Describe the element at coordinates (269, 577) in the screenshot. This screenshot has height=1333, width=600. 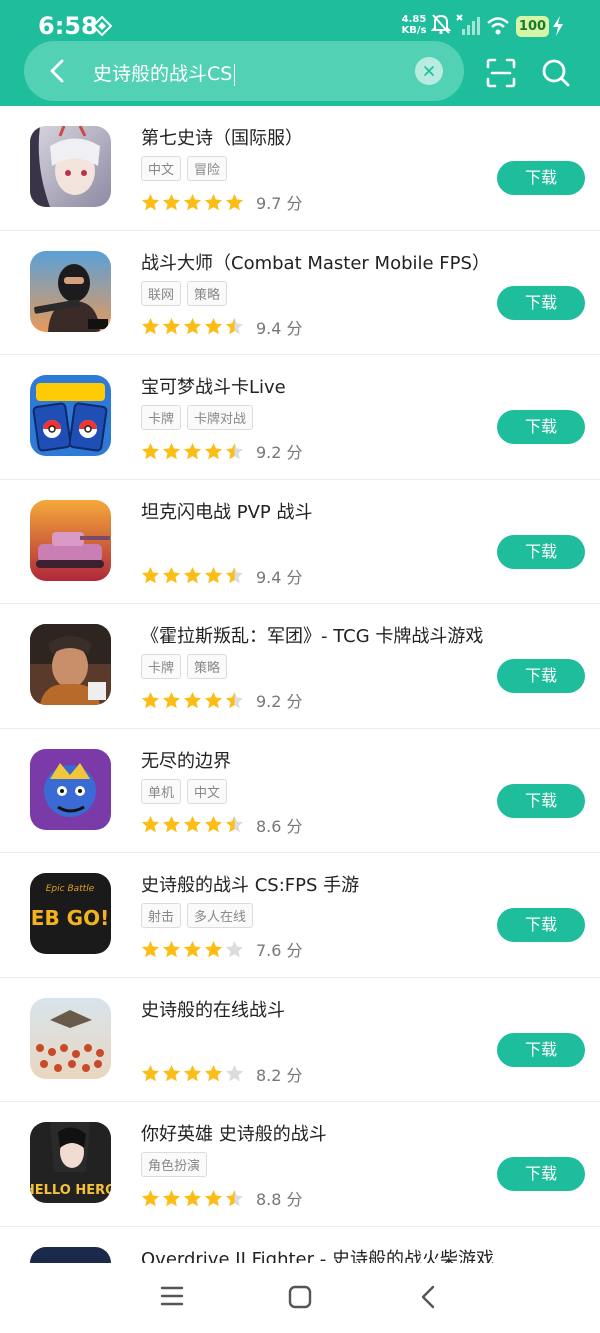
I see `score-value: 9.4` at that location.